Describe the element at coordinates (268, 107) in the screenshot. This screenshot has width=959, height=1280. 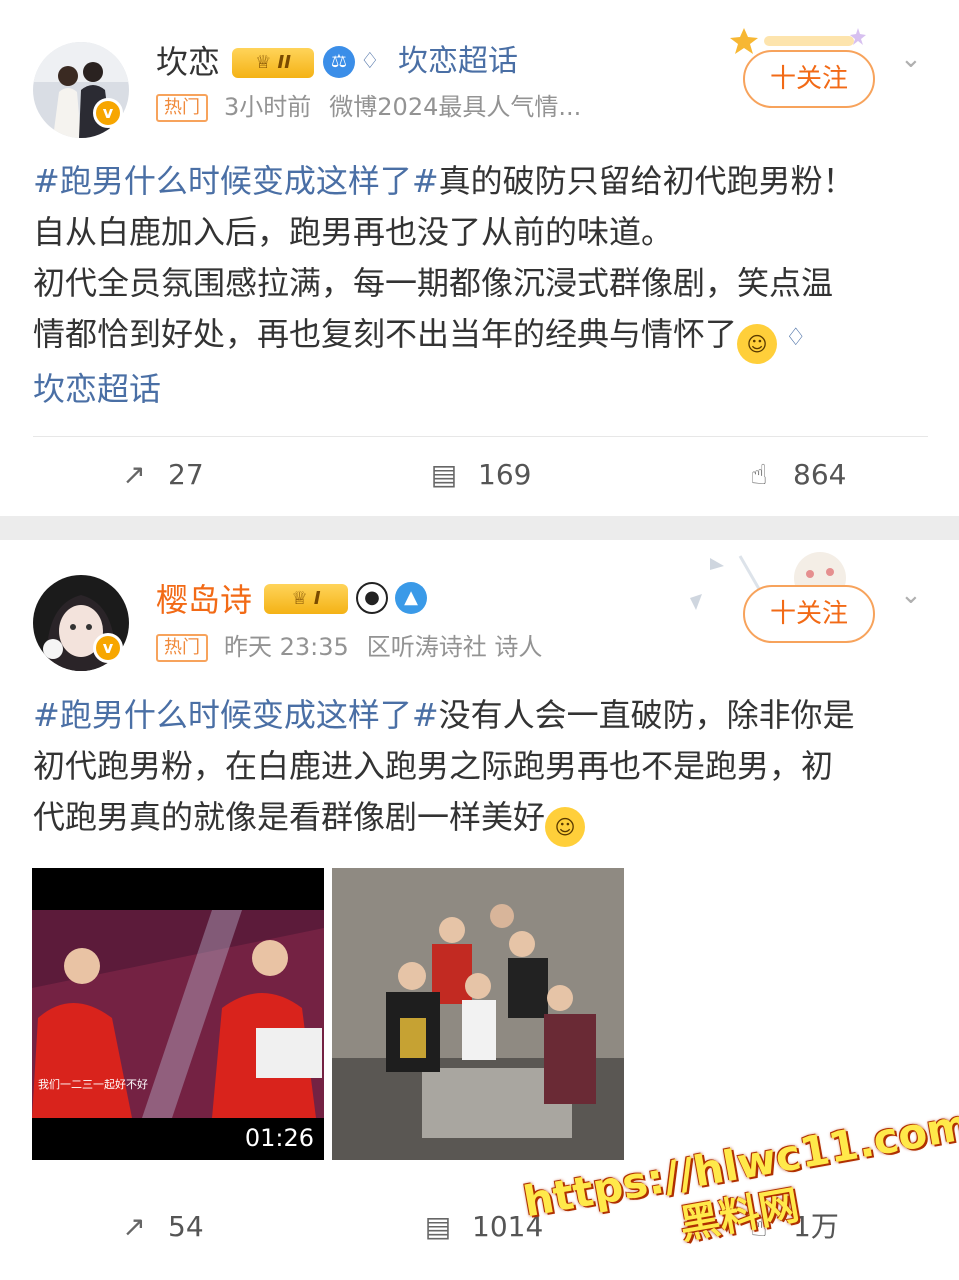
I see `post-time: 3小时前` at that location.